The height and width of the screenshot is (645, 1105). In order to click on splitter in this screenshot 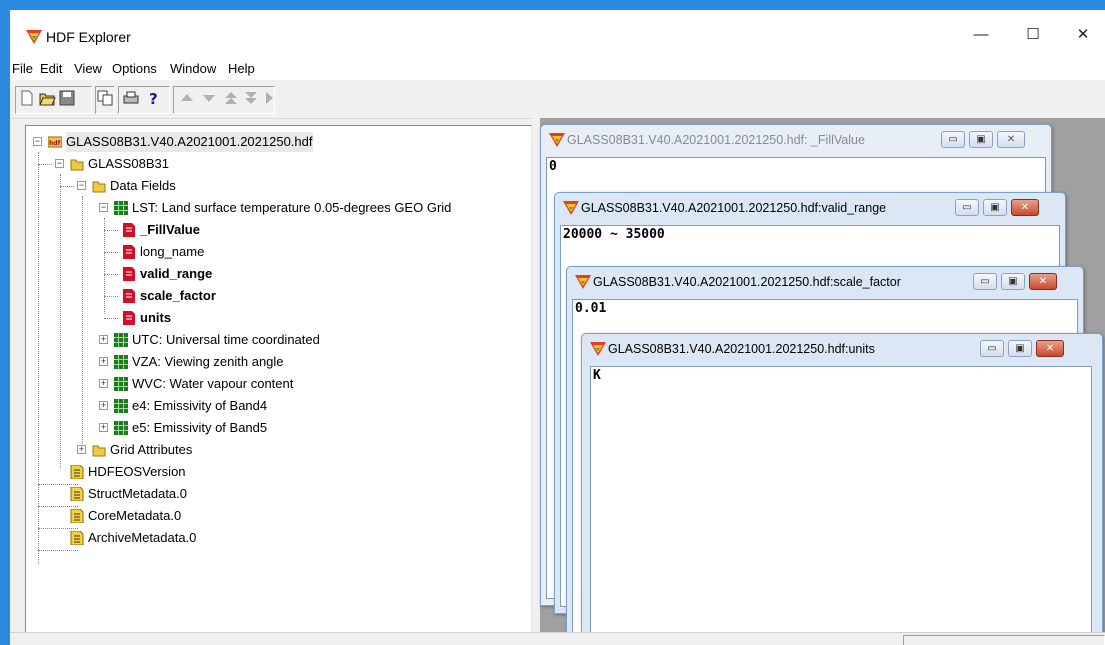, I will do `click(536, 381)`.